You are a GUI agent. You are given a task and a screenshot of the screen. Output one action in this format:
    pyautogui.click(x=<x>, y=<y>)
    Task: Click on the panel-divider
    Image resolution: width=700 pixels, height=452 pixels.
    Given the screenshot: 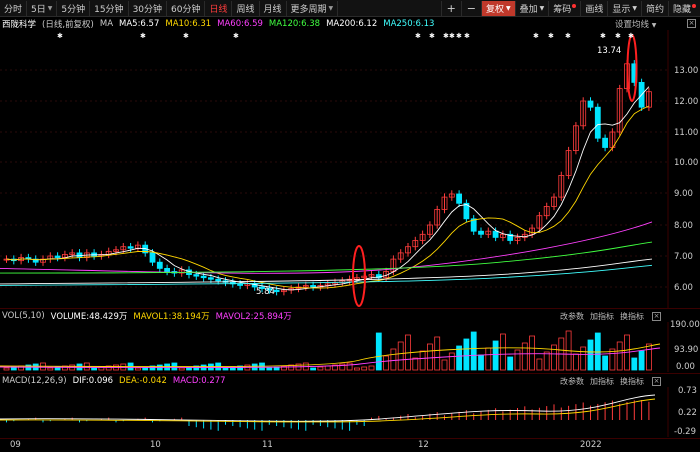 What is the action you would take?
    pyautogui.click(x=350, y=308)
    